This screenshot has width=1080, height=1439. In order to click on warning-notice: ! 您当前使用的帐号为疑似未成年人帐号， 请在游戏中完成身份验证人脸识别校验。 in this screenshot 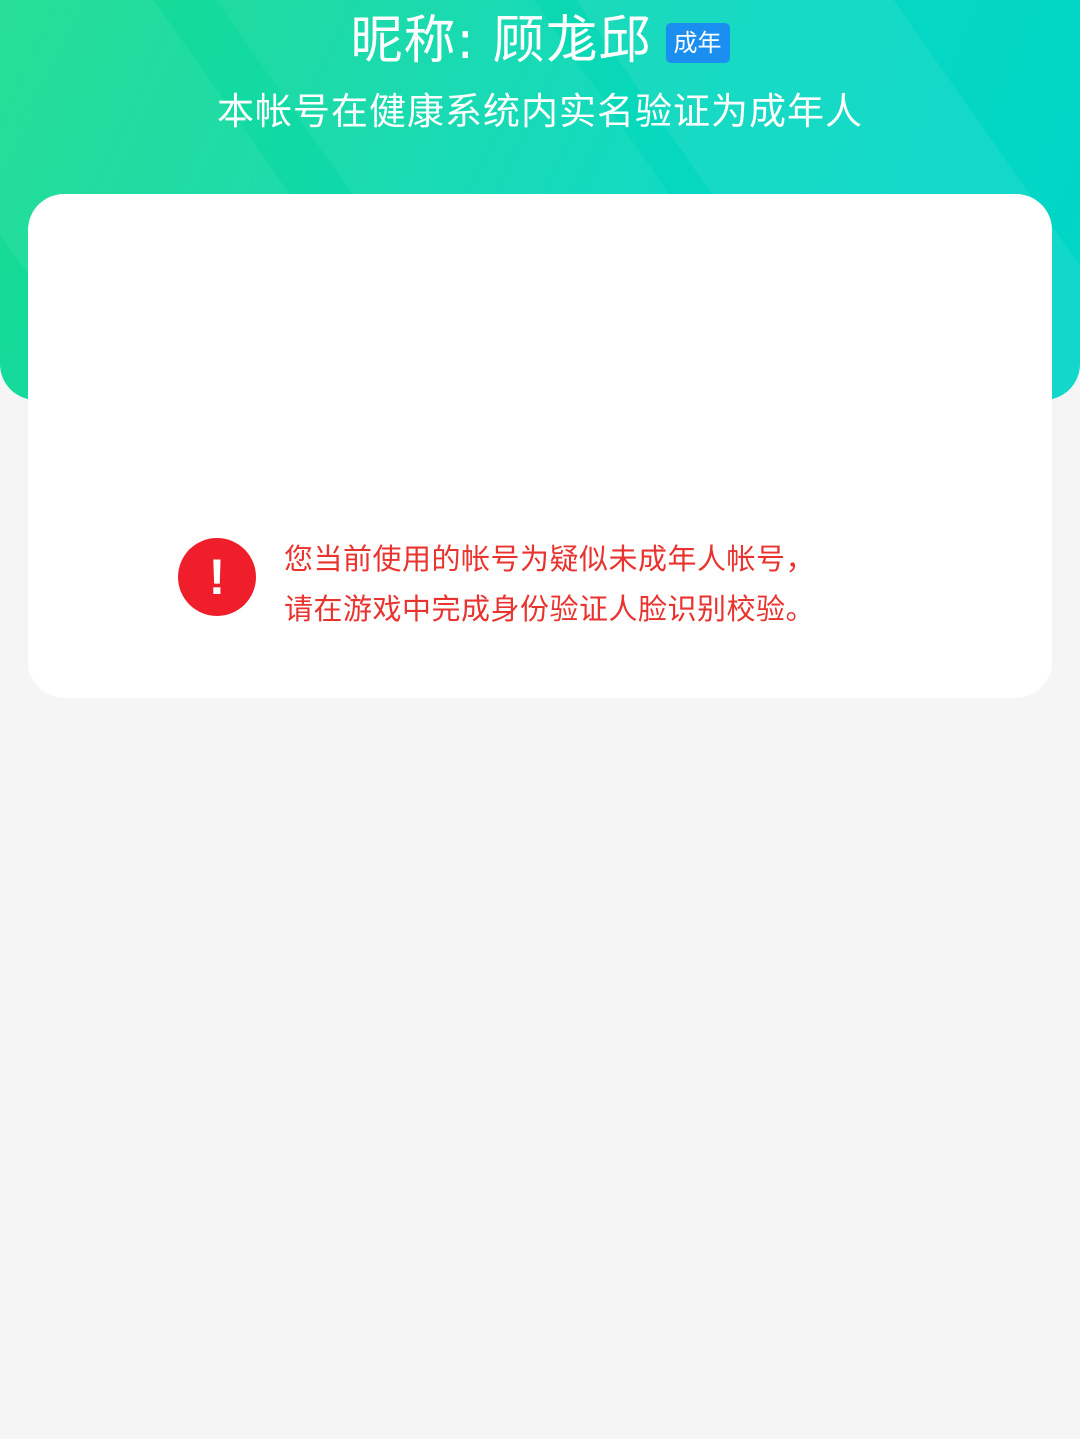, I will do `click(548, 584)`.